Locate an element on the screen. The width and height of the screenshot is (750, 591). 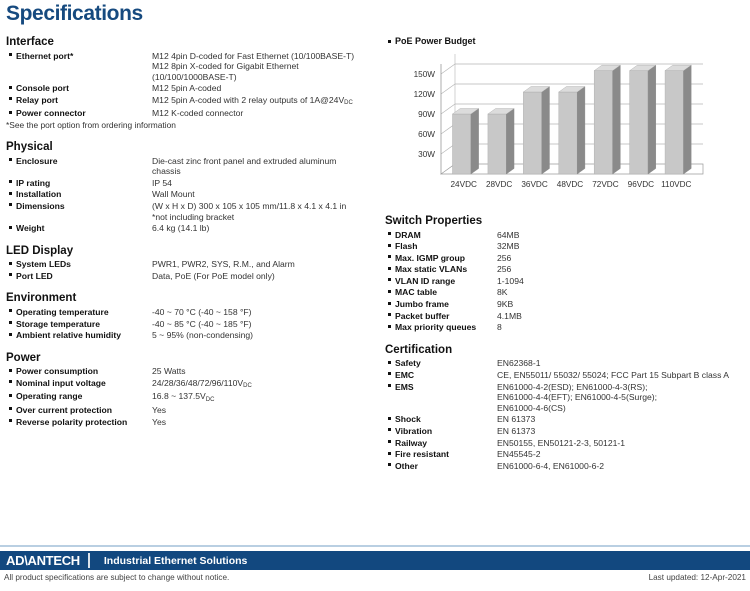
spec-row: Operating range 16.8 ~ 137.5VDC is located at coordinates (190, 397).